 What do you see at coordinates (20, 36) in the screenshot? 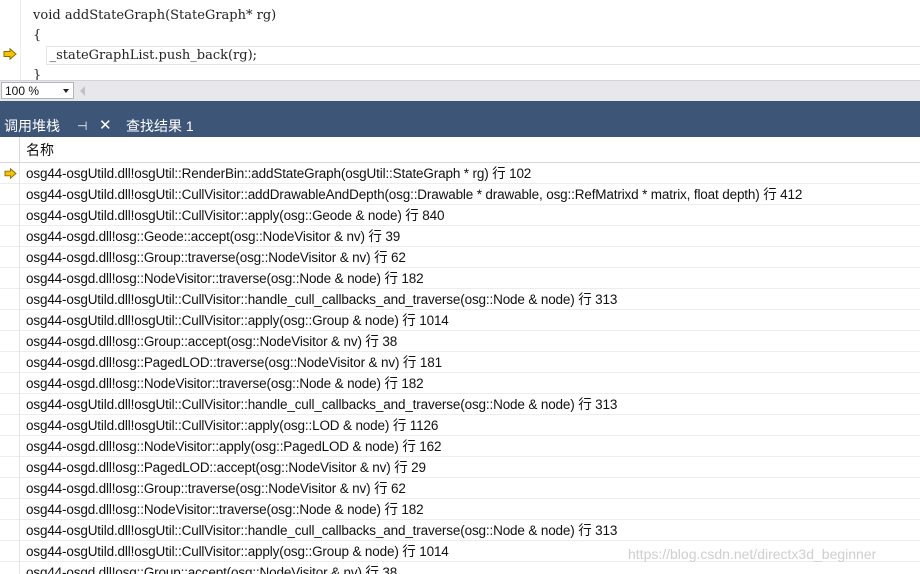
I see `code-line: {` at bounding box center [20, 36].